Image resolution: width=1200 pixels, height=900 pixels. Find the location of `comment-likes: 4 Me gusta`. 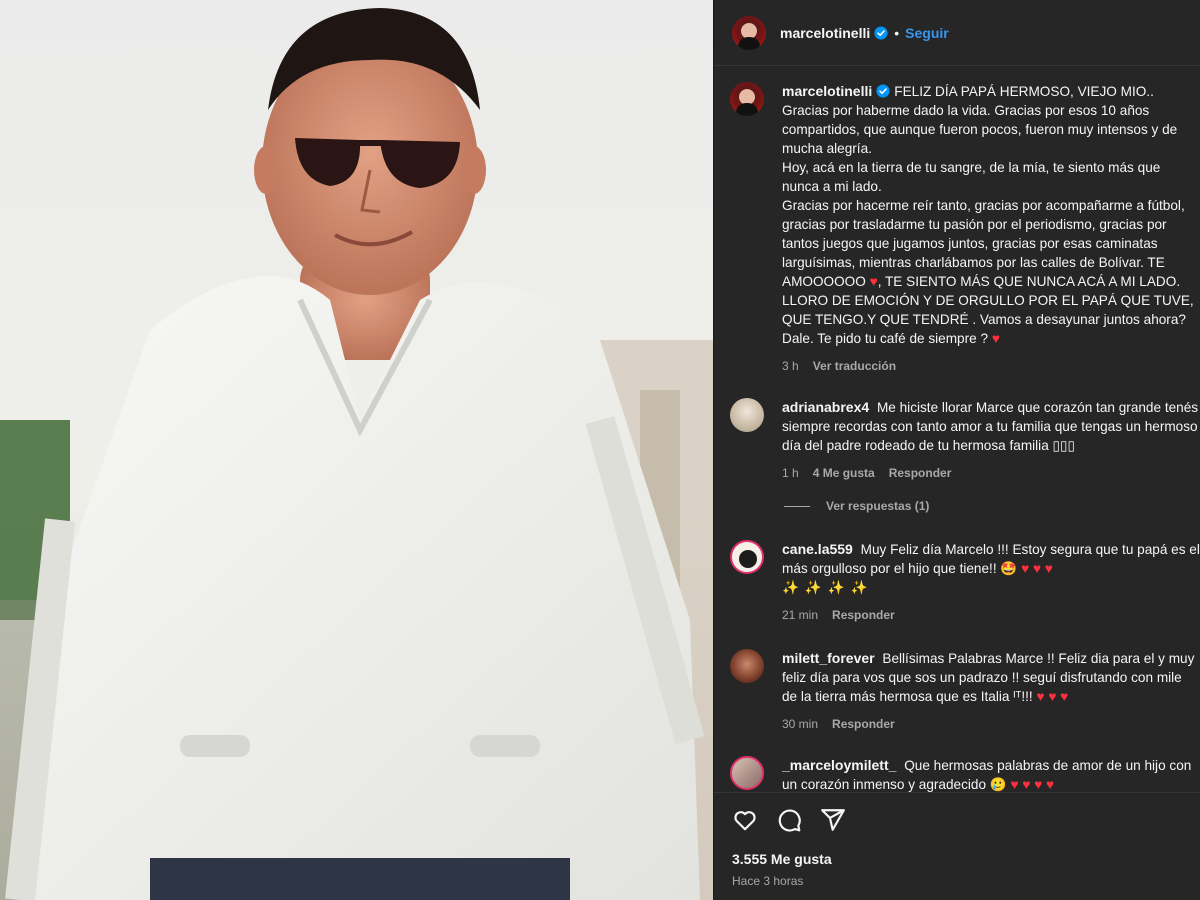

comment-likes: 4 Me gusta is located at coordinates (844, 473).